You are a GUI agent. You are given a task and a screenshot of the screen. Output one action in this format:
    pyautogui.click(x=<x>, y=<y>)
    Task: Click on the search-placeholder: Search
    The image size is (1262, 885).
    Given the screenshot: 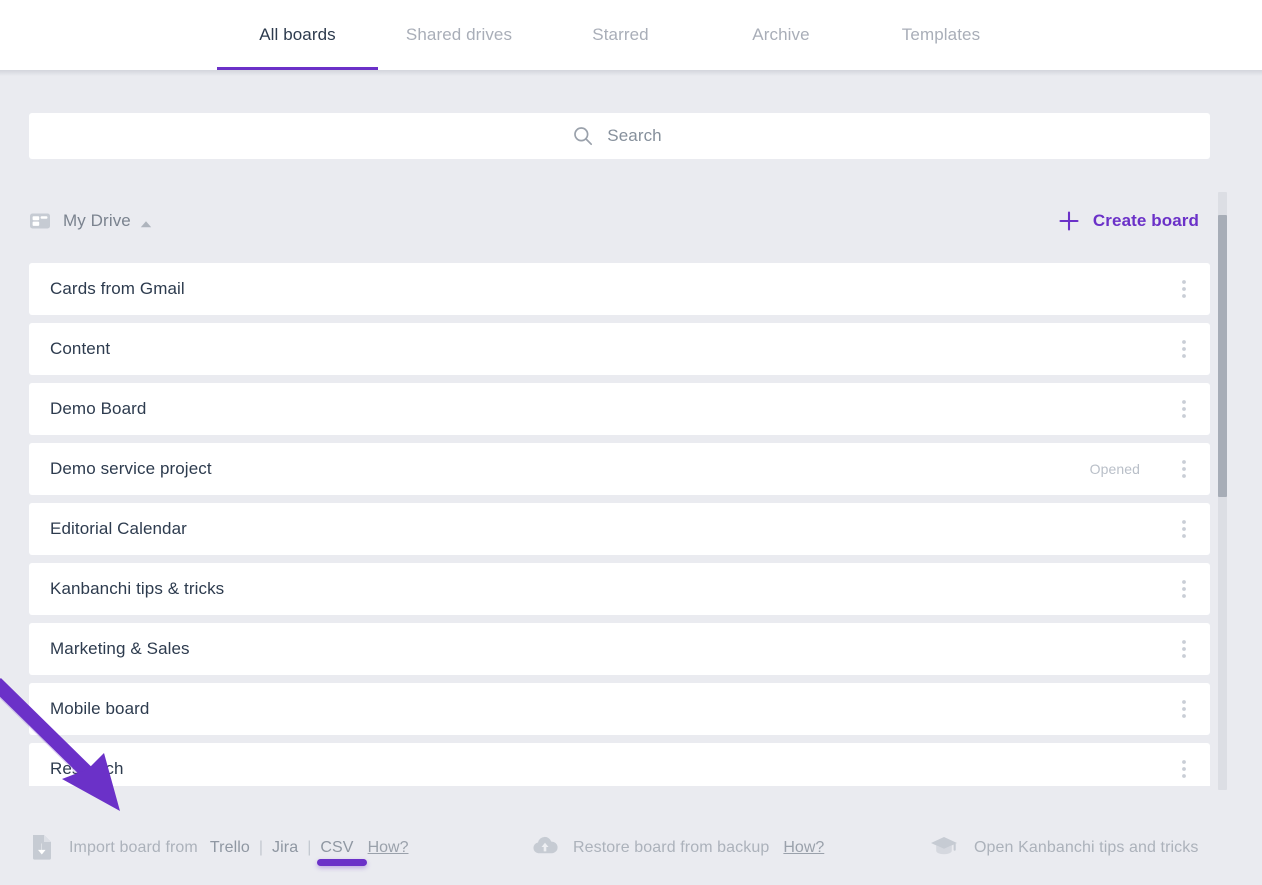 What is the action you would take?
    pyautogui.click(x=634, y=135)
    